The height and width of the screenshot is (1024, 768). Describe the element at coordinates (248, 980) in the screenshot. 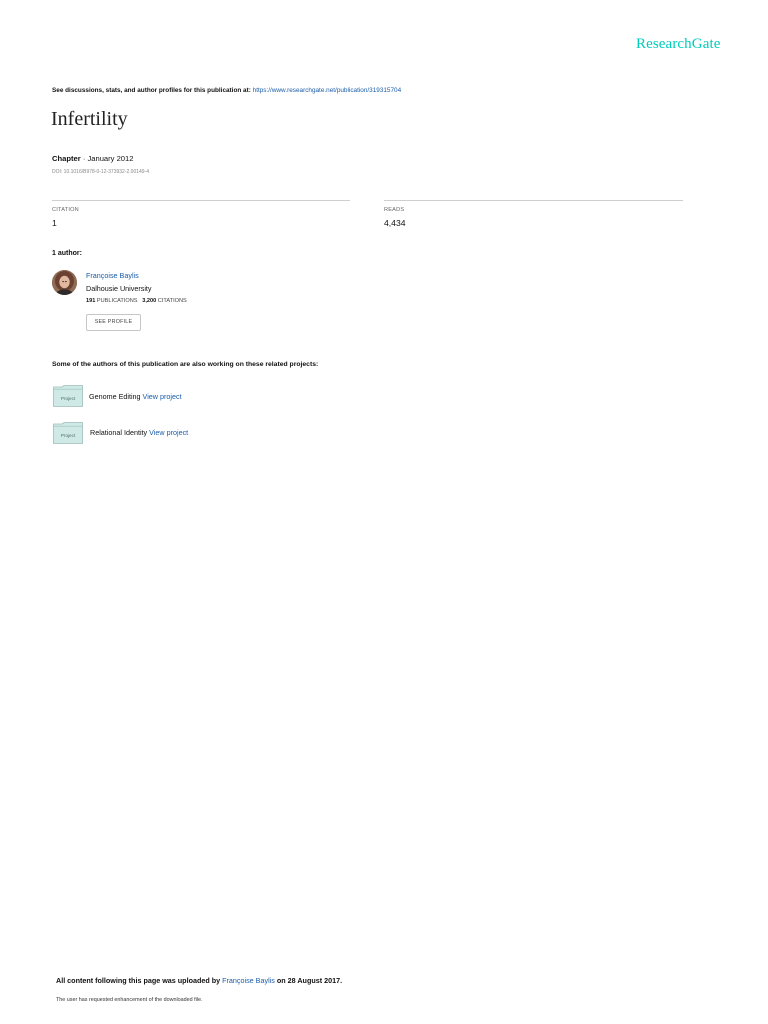

I see `uploader-link: Françoise Baylis` at that location.